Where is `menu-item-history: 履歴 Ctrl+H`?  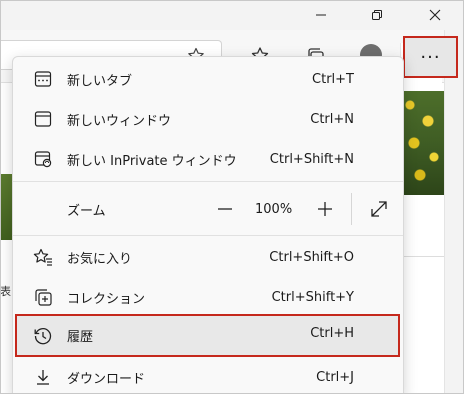 menu-item-history: 履歴 Ctrl+H is located at coordinates (207, 335).